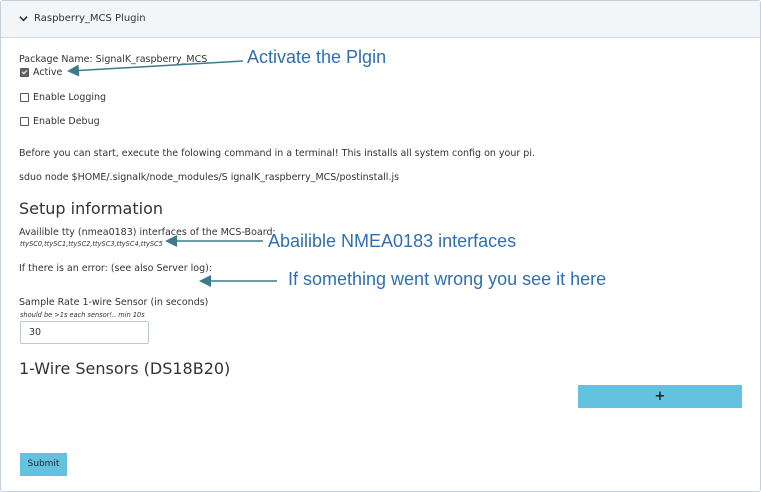 Image resolution: width=761 pixels, height=492 pixels. Describe the element at coordinates (392, 241) in the screenshot. I see `annotation-interfaces: Abailible NMEA0183 interfaces` at that location.